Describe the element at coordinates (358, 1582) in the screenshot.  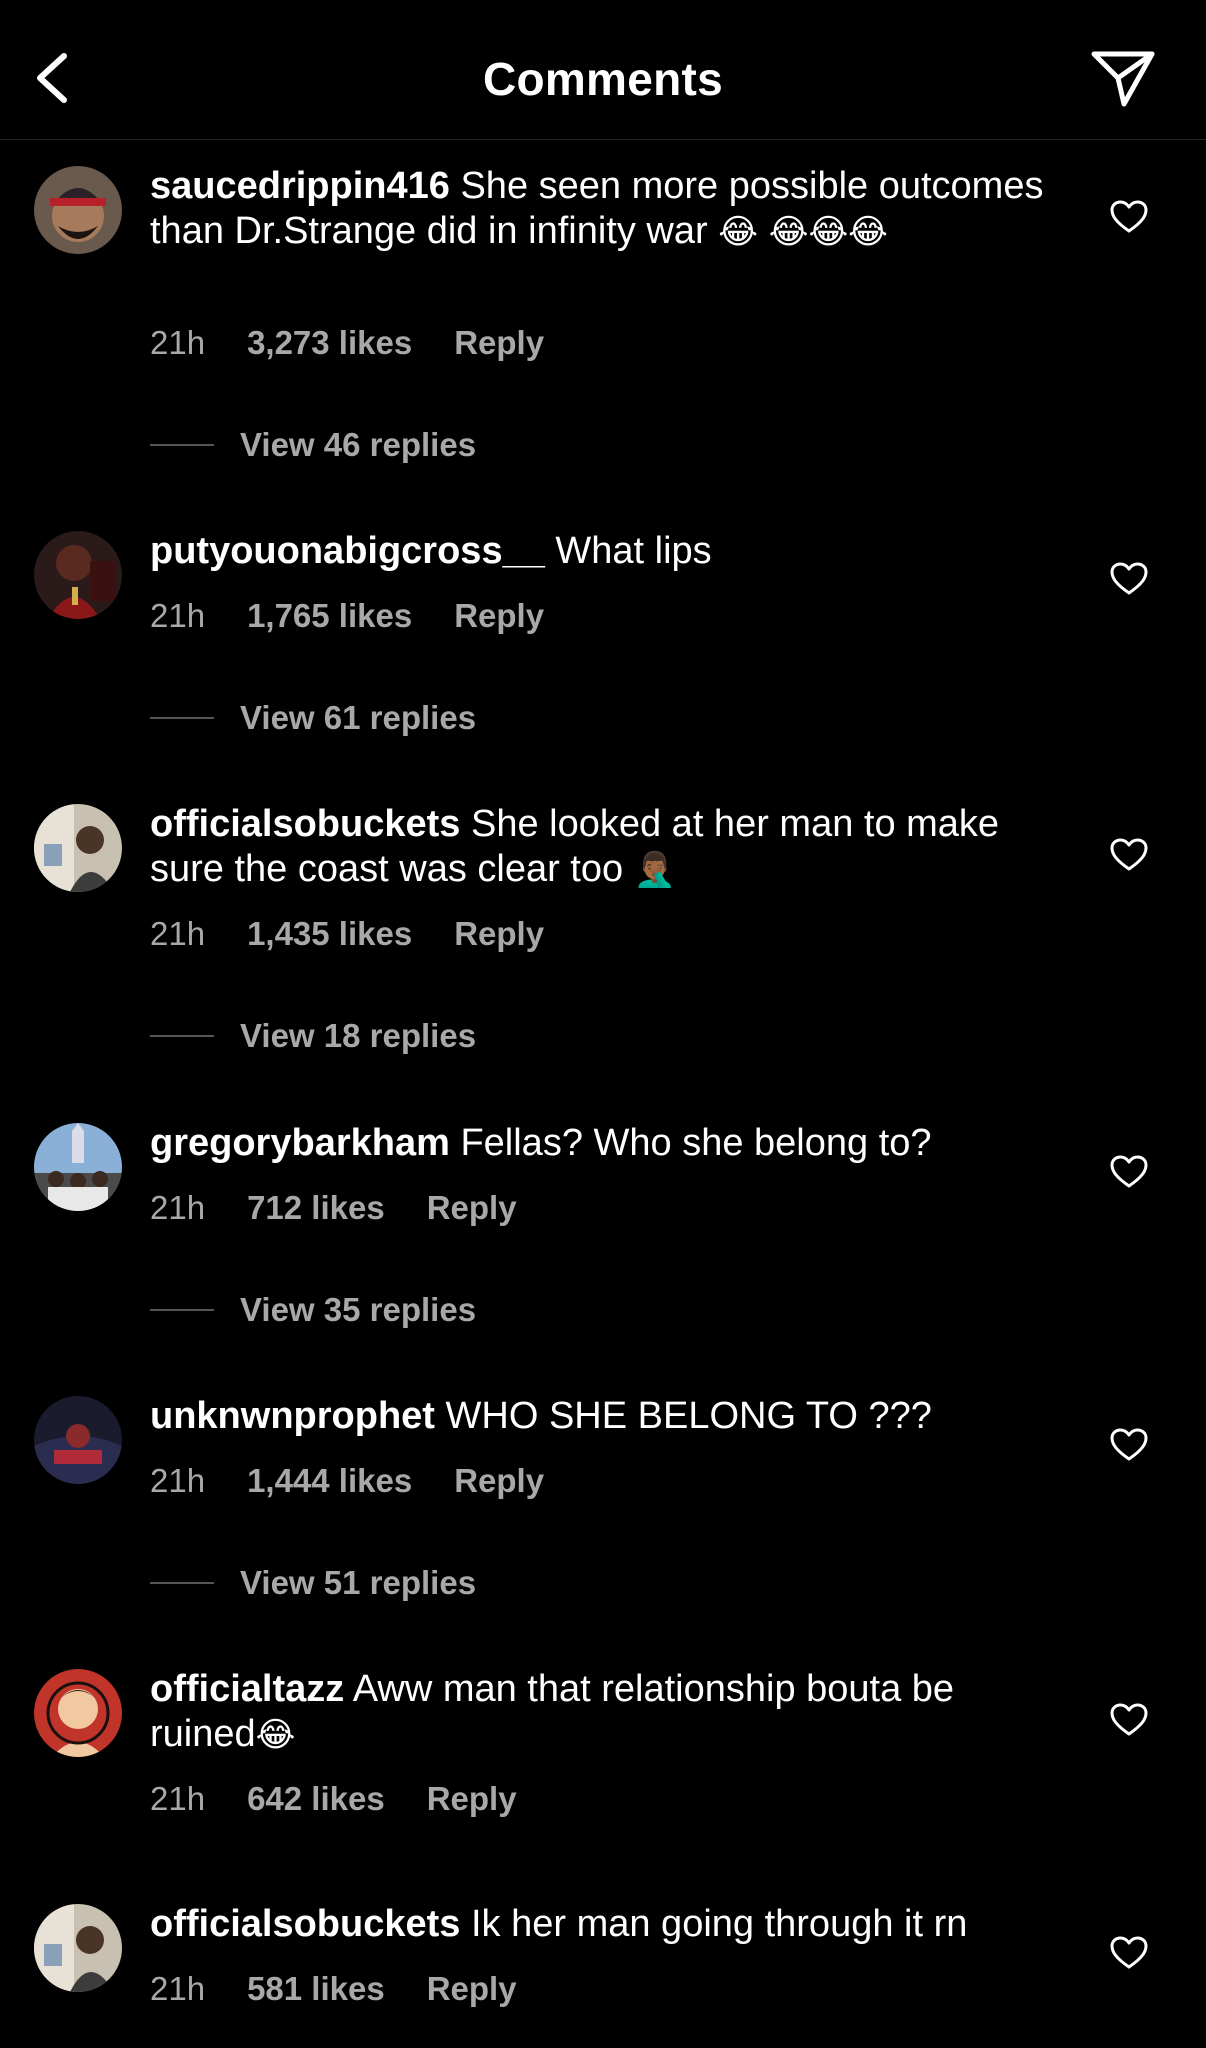
I see `view-replies-label: View 51 replies` at that location.